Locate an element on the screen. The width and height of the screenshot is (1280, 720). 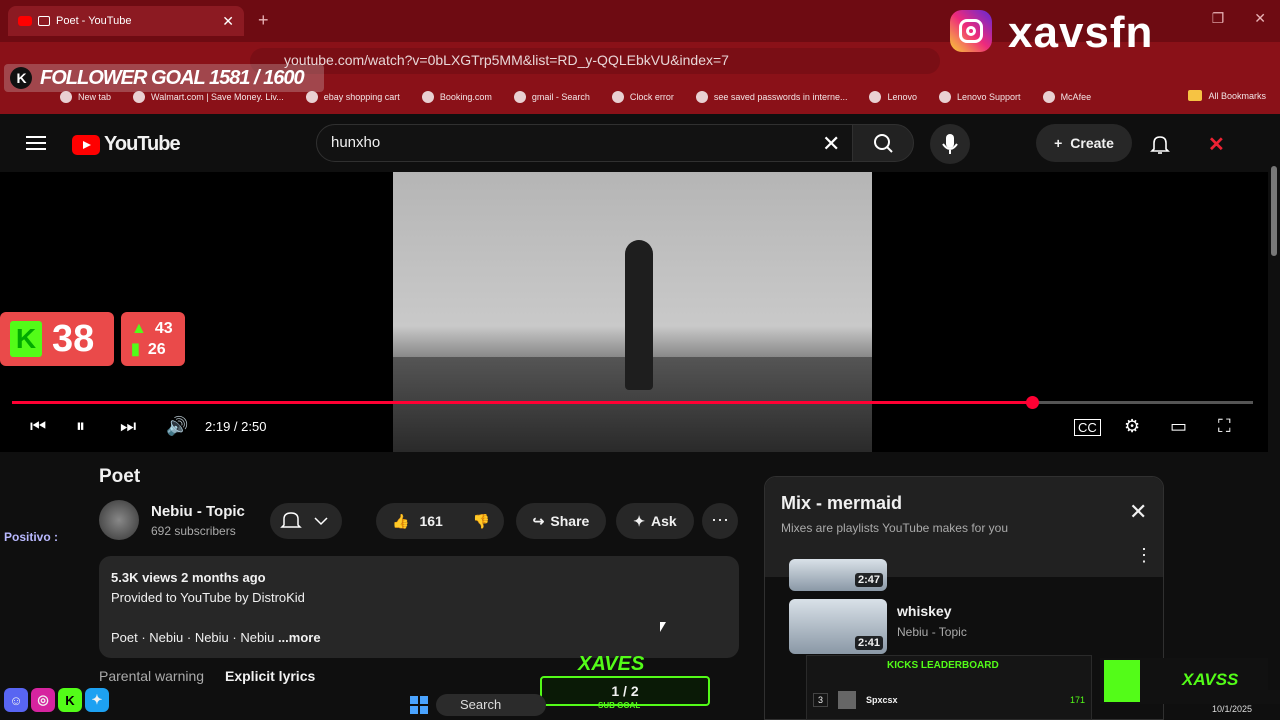
close-tab-icon: ✕ is located at coordinates (228, 21).